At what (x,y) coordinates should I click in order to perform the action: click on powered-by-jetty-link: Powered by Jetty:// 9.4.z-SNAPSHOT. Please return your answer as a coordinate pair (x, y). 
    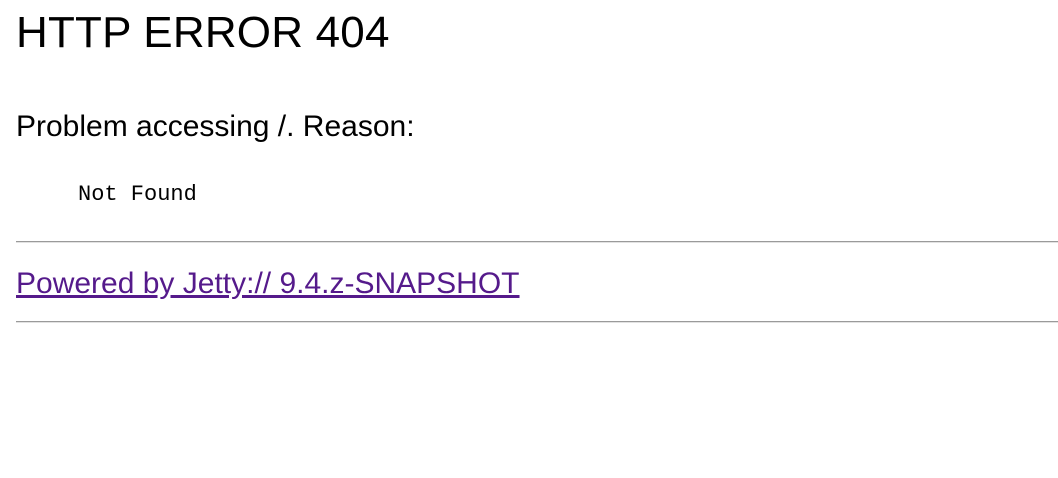
    Looking at the image, I should click on (268, 284).